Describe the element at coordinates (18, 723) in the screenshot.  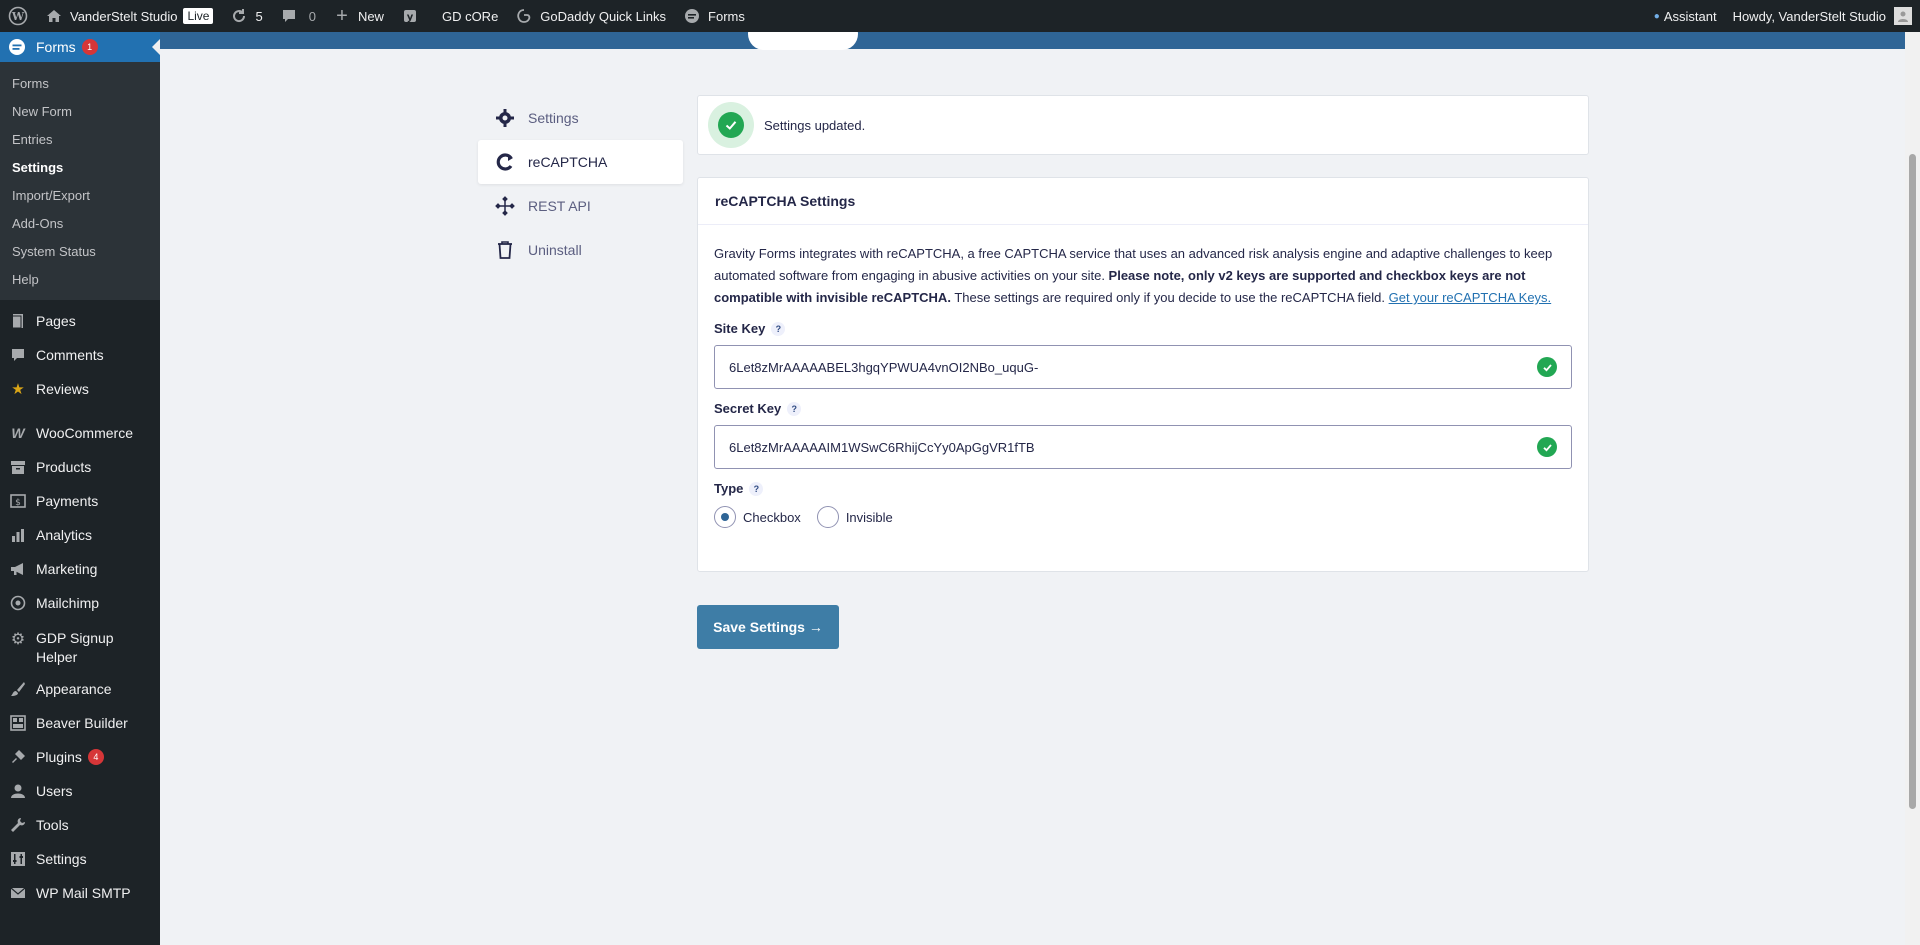
I see `layout-icon` at that location.